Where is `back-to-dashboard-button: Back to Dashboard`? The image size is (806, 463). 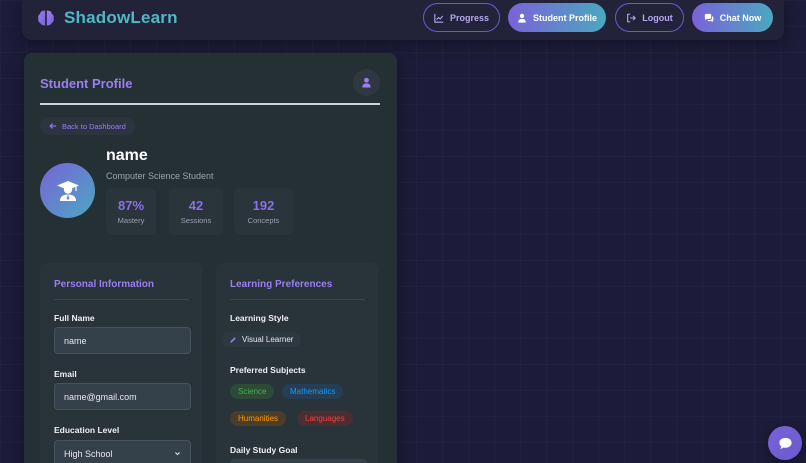 back-to-dashboard-button: Back to Dashboard is located at coordinates (87, 126).